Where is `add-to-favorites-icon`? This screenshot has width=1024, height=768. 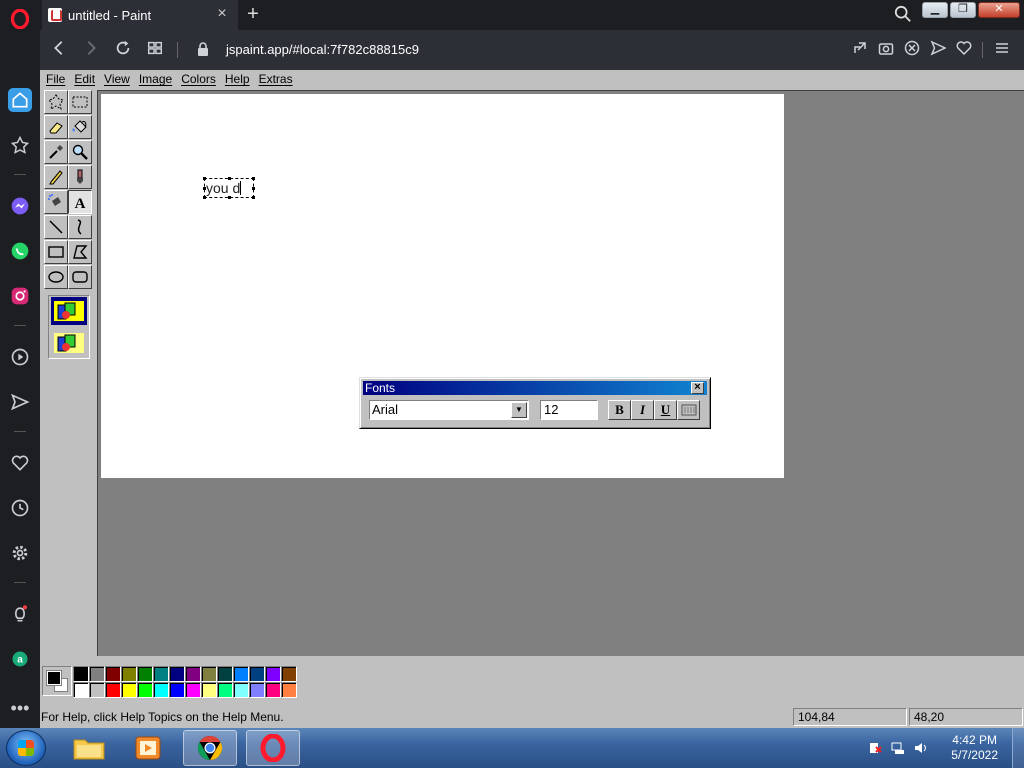
add-to-favorites-icon is located at coordinates (966, 50).